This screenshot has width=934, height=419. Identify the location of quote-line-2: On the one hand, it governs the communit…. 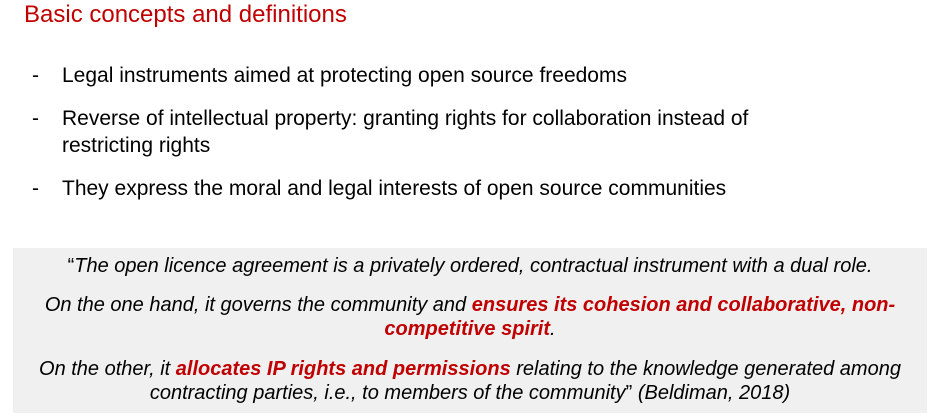
(470, 317).